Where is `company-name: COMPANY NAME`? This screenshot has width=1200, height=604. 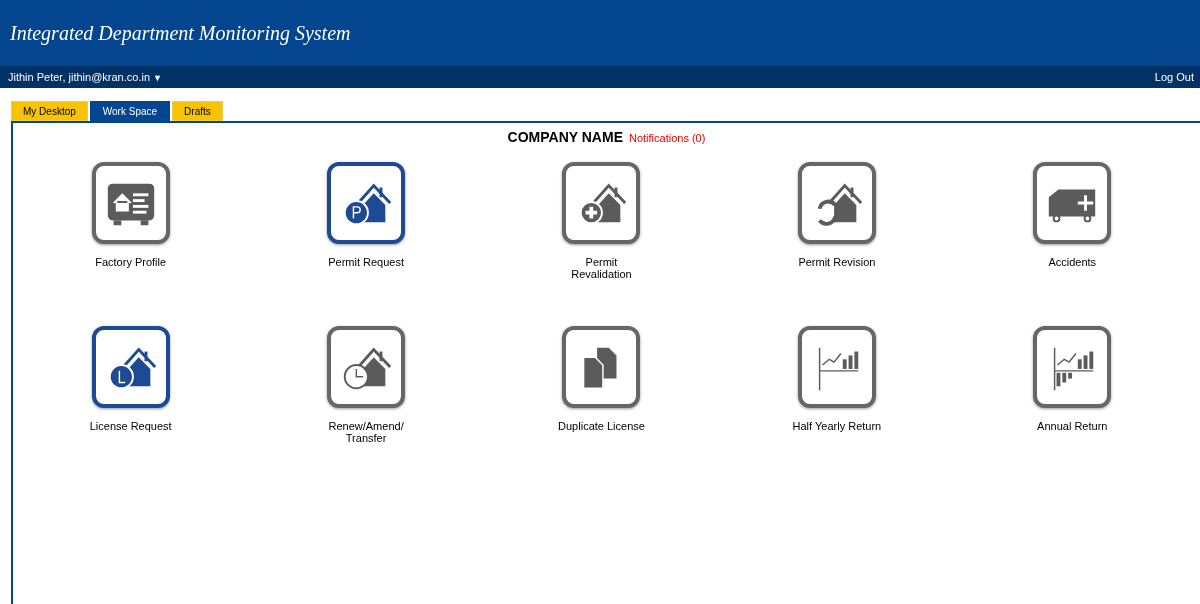 company-name: COMPANY NAME is located at coordinates (565, 137).